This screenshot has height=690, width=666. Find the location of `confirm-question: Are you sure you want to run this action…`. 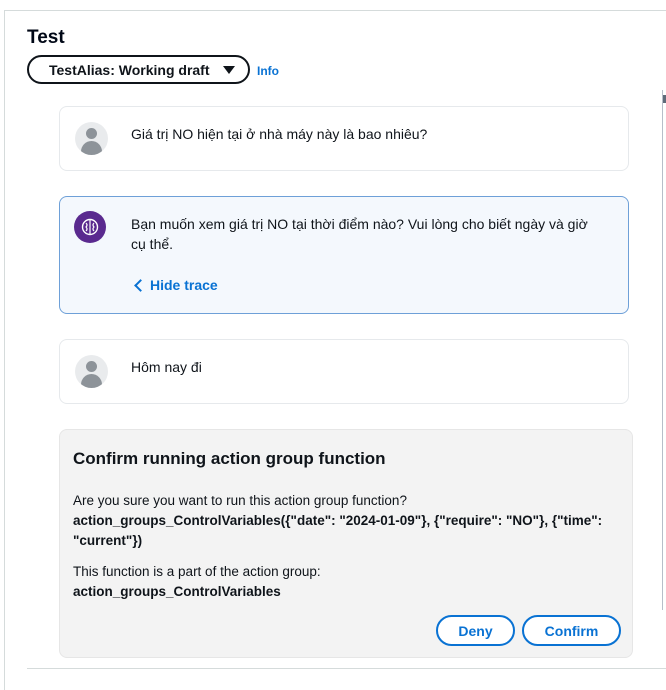

confirm-question: Are you sure you want to run this action… is located at coordinates (240, 500).